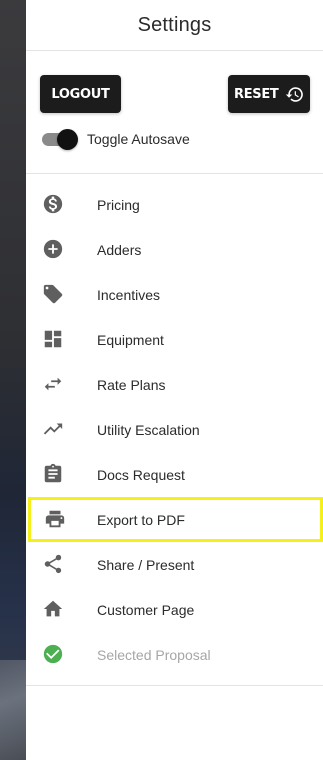 The height and width of the screenshot is (760, 323). What do you see at coordinates (174, 294) in the screenshot?
I see `menu-item-incentives: Incentives` at bounding box center [174, 294].